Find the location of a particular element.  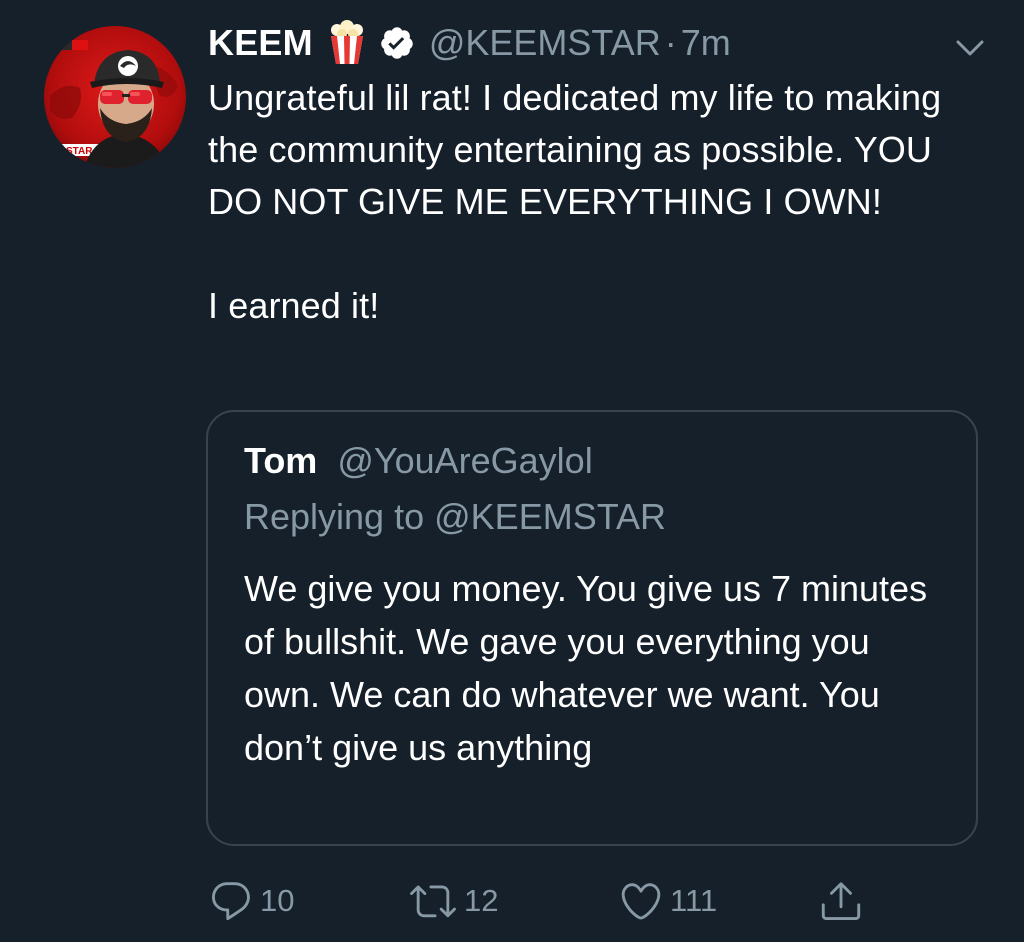

chevron-down-icon is located at coordinates (970, 48).